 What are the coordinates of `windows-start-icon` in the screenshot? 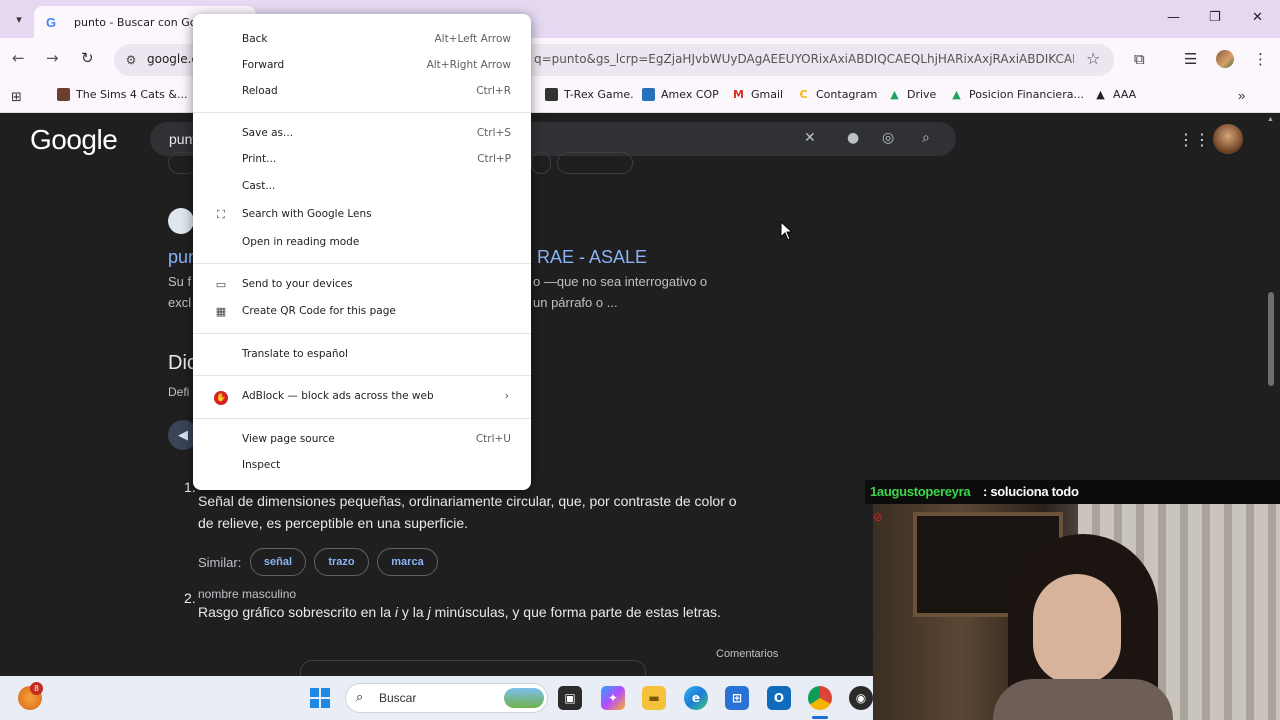 It's located at (320, 698).